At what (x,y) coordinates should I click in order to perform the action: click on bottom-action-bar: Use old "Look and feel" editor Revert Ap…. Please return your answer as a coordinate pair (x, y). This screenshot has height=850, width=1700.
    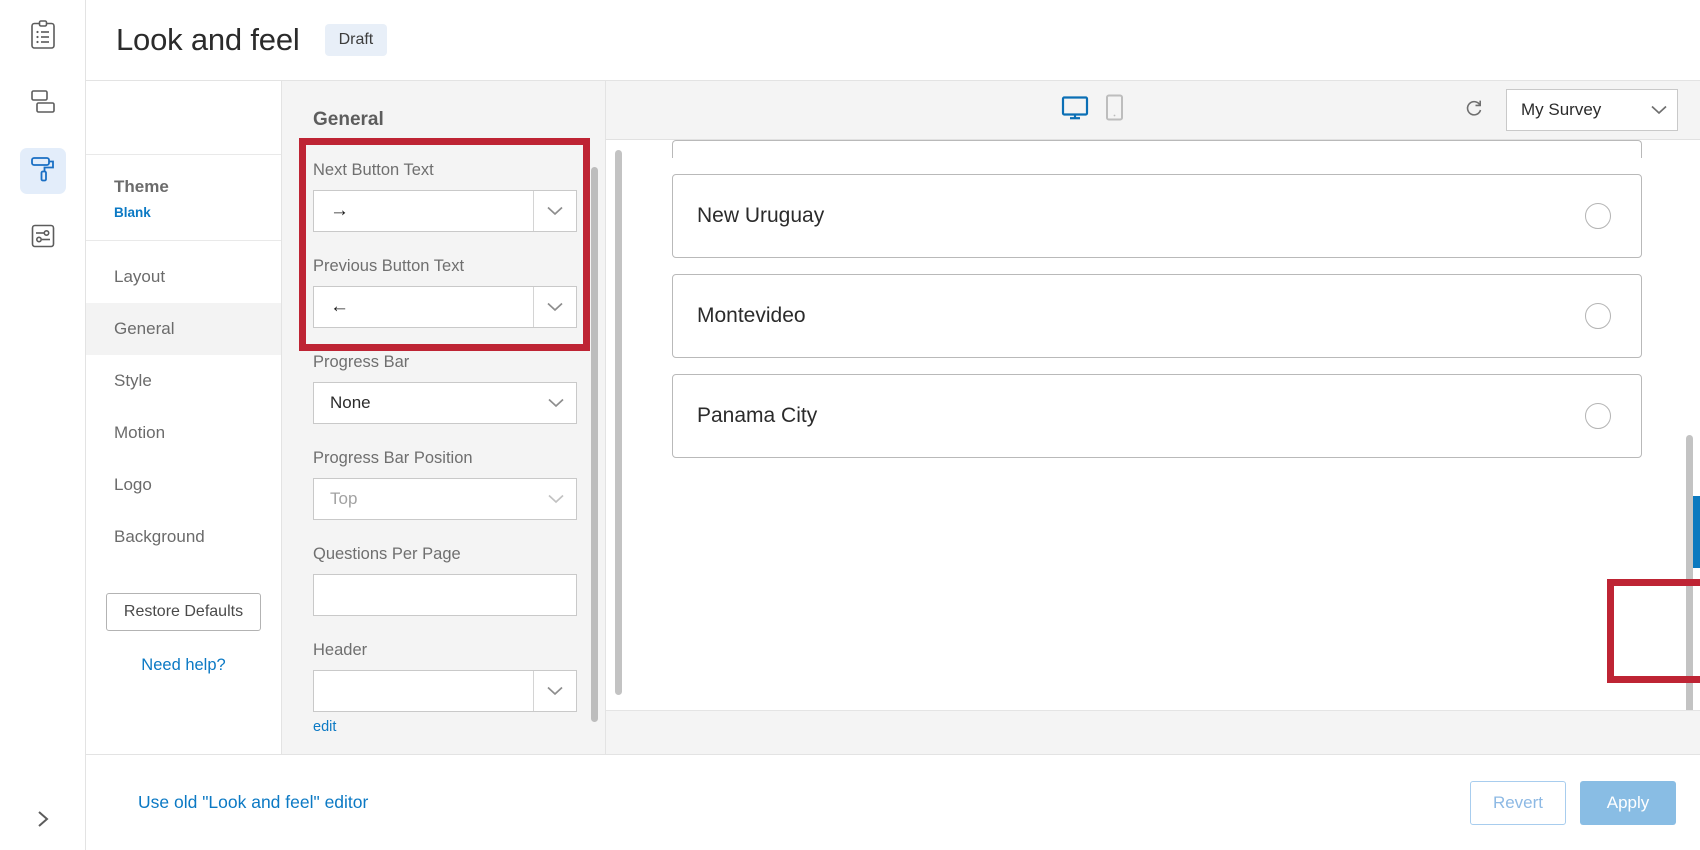
    Looking at the image, I should click on (893, 802).